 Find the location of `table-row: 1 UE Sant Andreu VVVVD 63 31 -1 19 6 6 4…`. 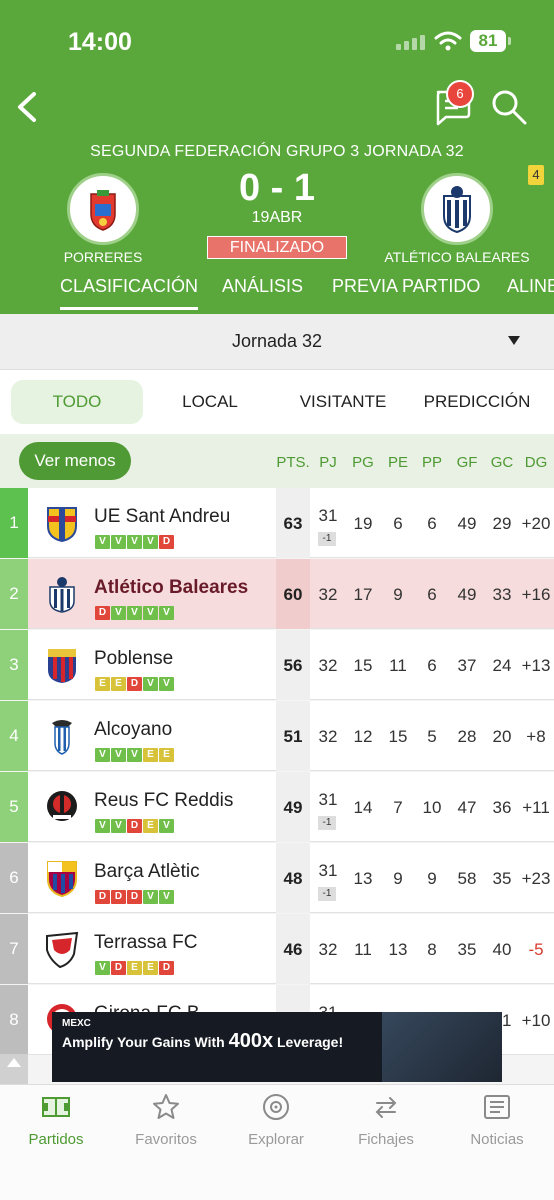

table-row: 1 UE Sant Andreu VVVVD 63 31 -1 19 6 6 4… is located at coordinates (277, 523).